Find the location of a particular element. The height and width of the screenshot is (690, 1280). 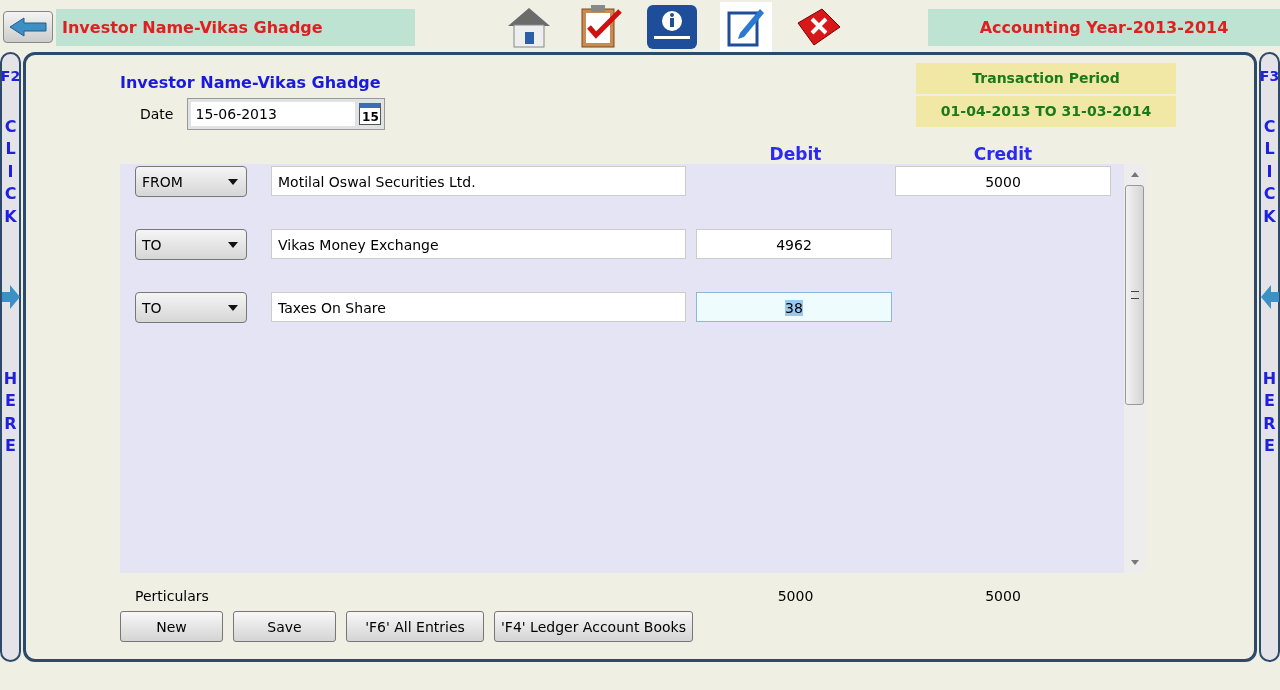

account-field: Taxes On Share is located at coordinates (478, 307).